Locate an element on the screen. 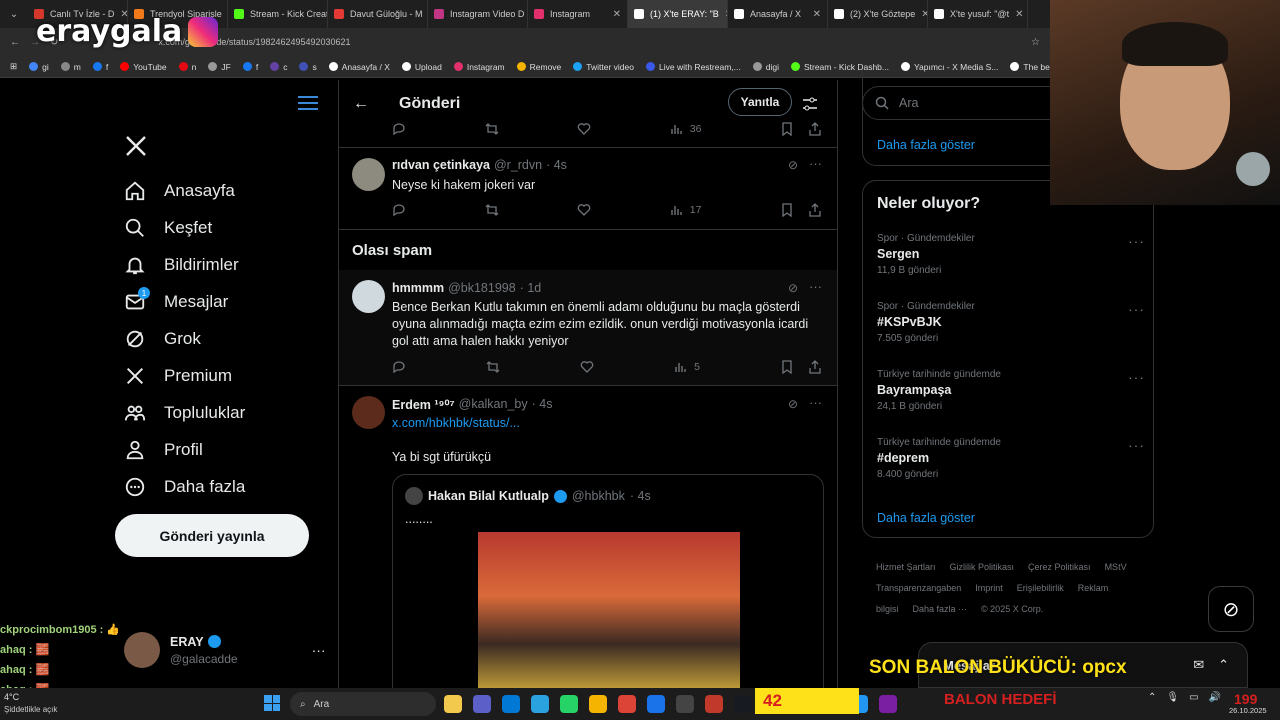  footer-link: Daha fazla ··· is located at coordinates (940, 609).